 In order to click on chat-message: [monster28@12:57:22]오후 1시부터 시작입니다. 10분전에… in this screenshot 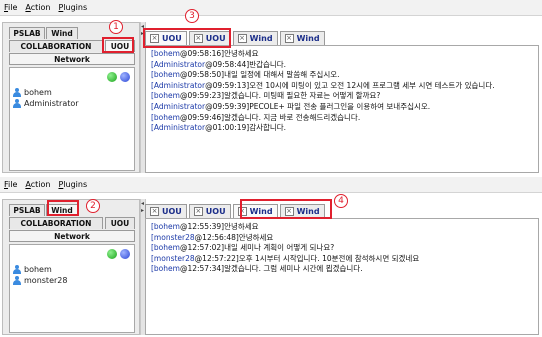, I will do `click(342, 259)`.